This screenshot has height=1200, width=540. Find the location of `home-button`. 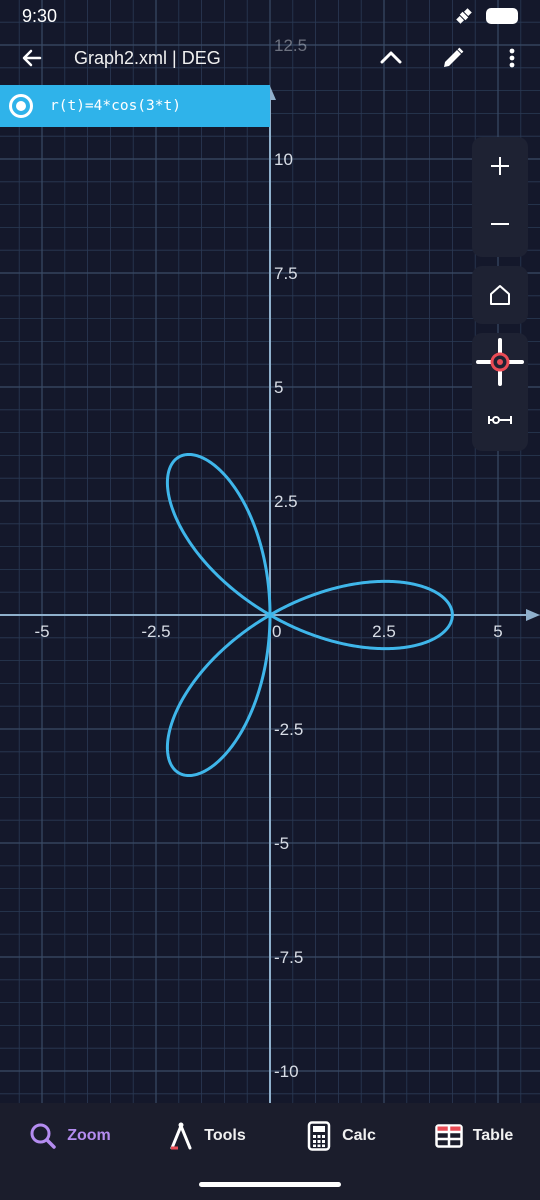

home-button is located at coordinates (500, 295).